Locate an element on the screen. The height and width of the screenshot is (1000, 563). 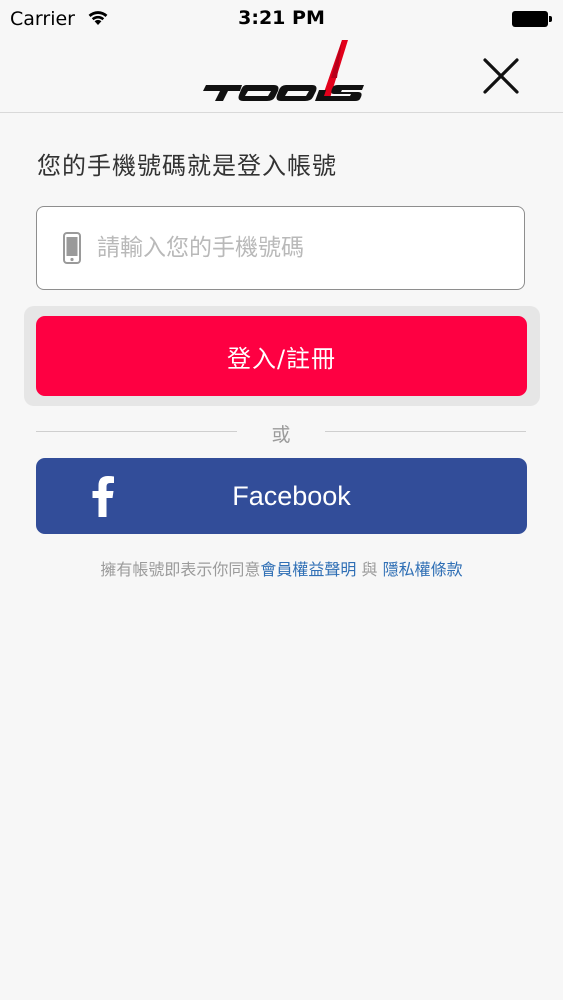
privacy-policy-link: 隱私權條款 is located at coordinates (423, 569).